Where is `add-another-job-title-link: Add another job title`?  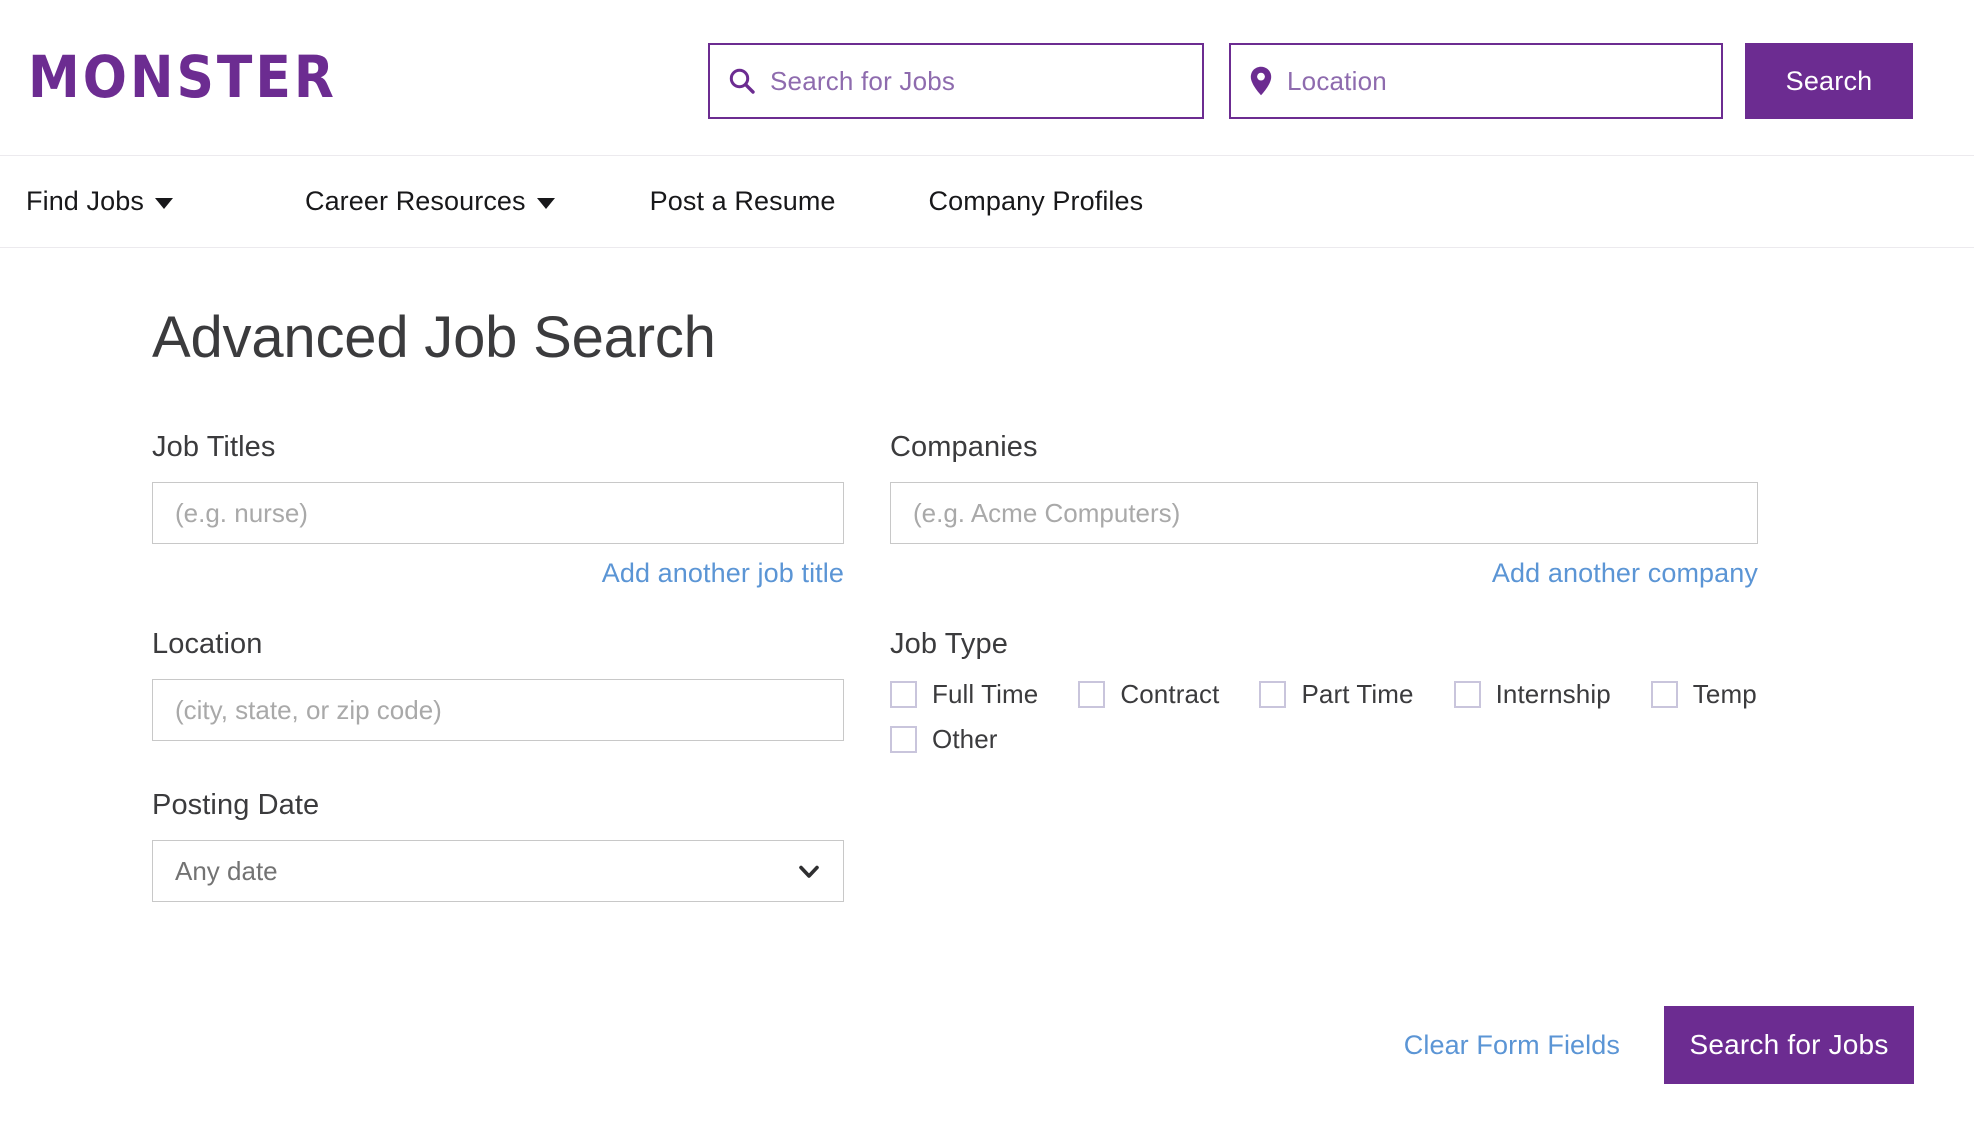 add-another-job-title-link: Add another job title is located at coordinates (723, 573).